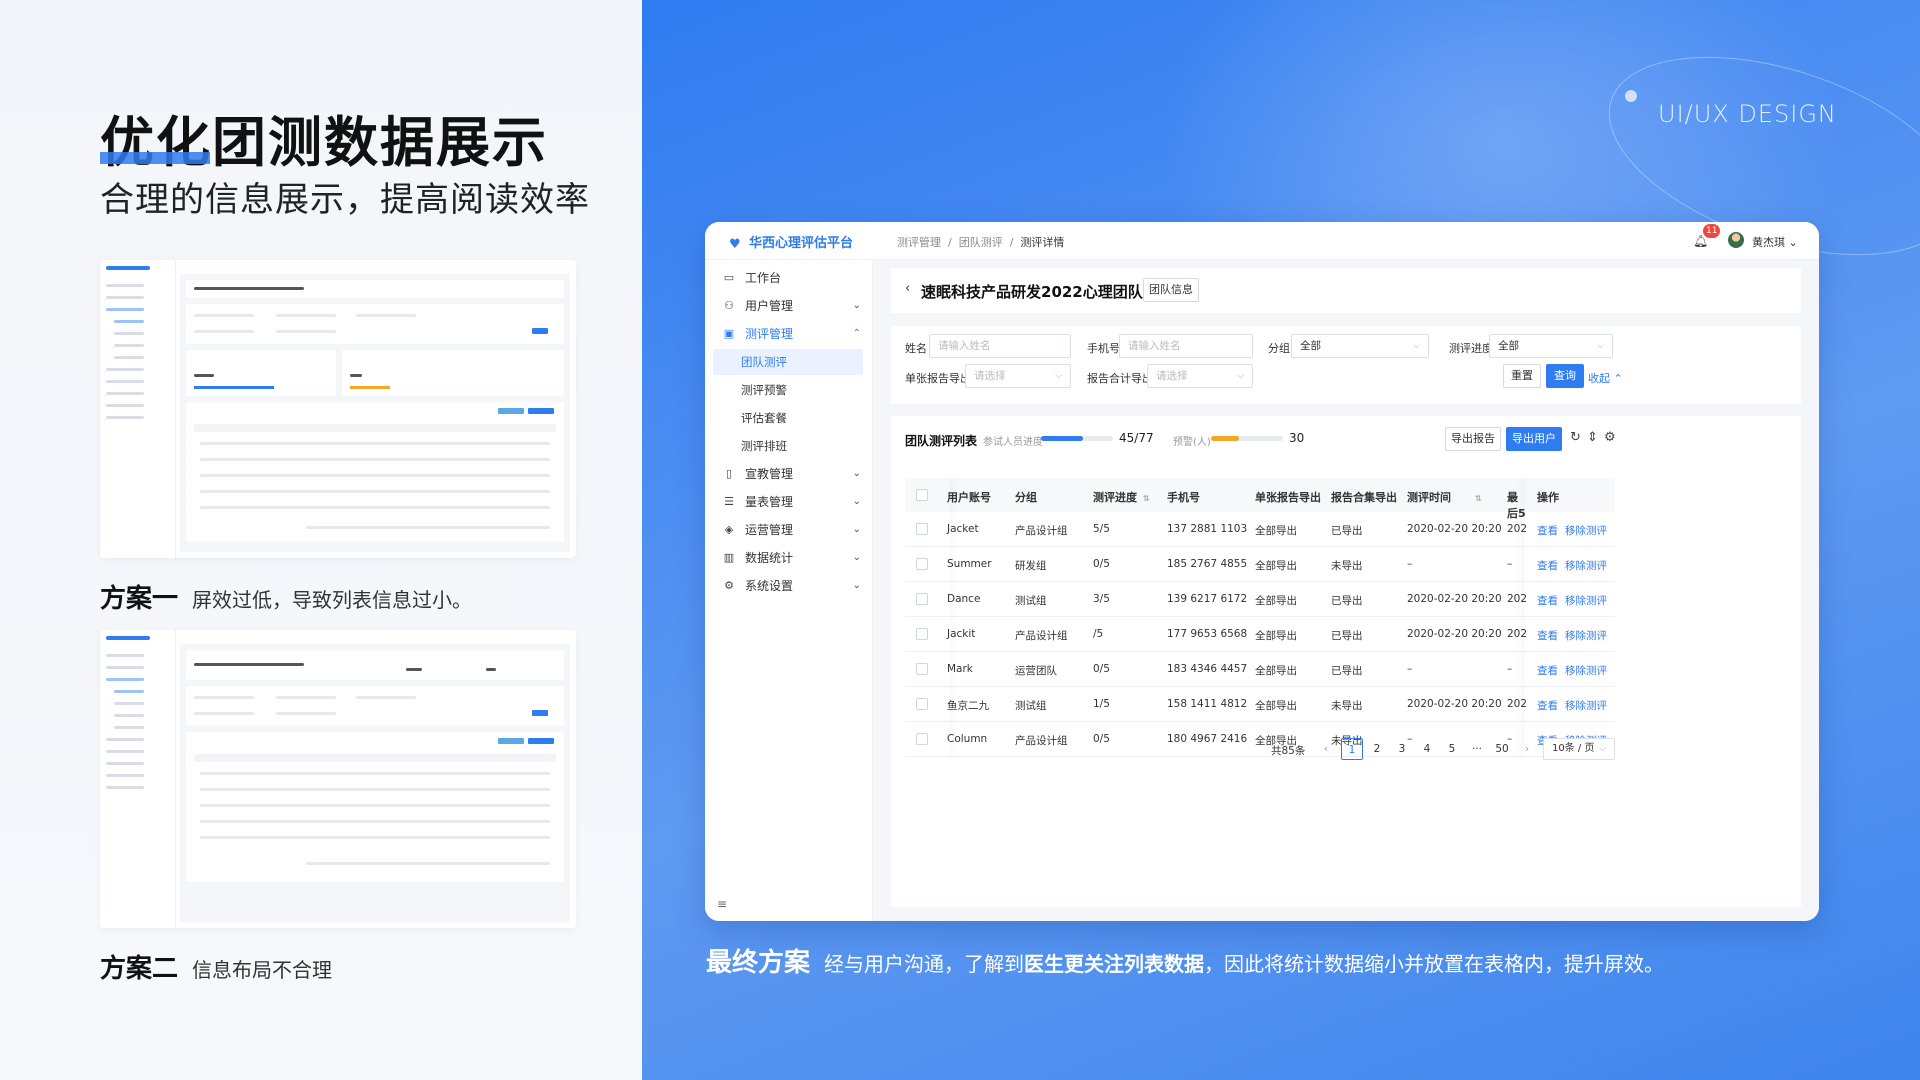  What do you see at coordinates (1288, 497) in the screenshot?
I see `col-single-export: 单张报告导出` at bounding box center [1288, 497].